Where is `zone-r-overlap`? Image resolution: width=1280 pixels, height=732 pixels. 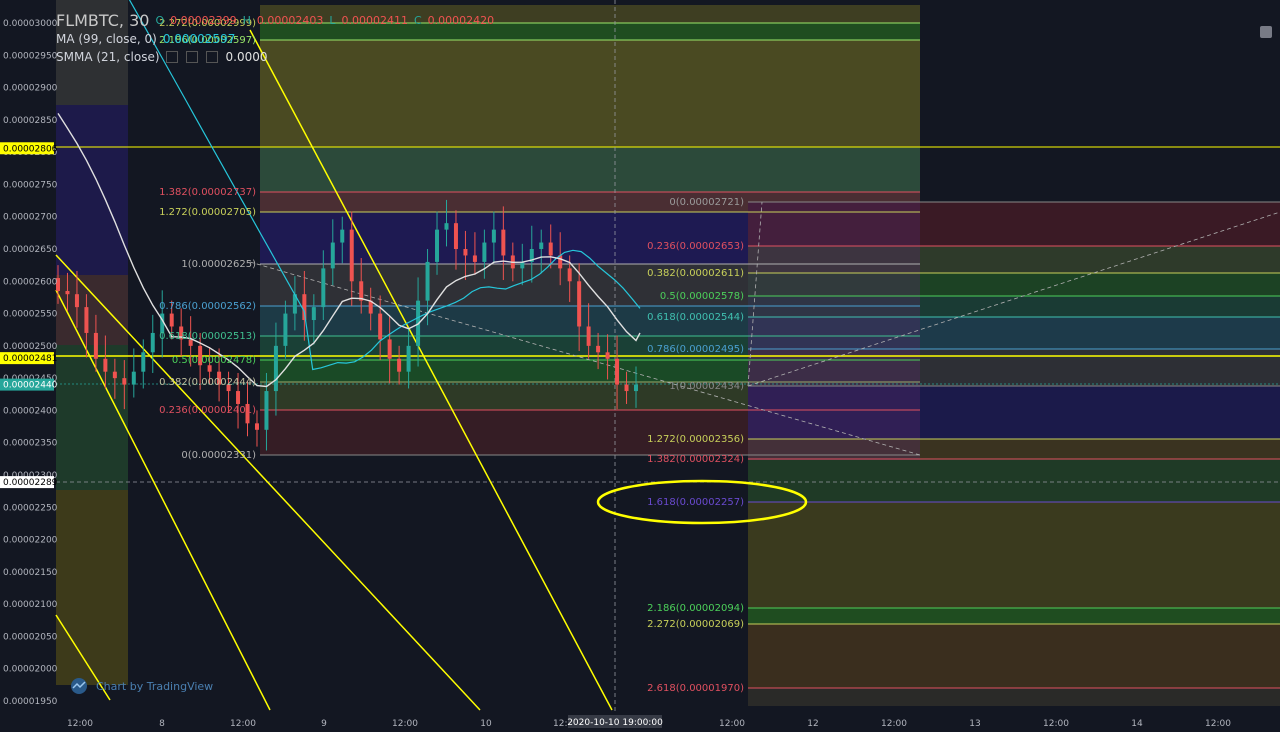
zone-r-overlap is located at coordinates (834, 331).